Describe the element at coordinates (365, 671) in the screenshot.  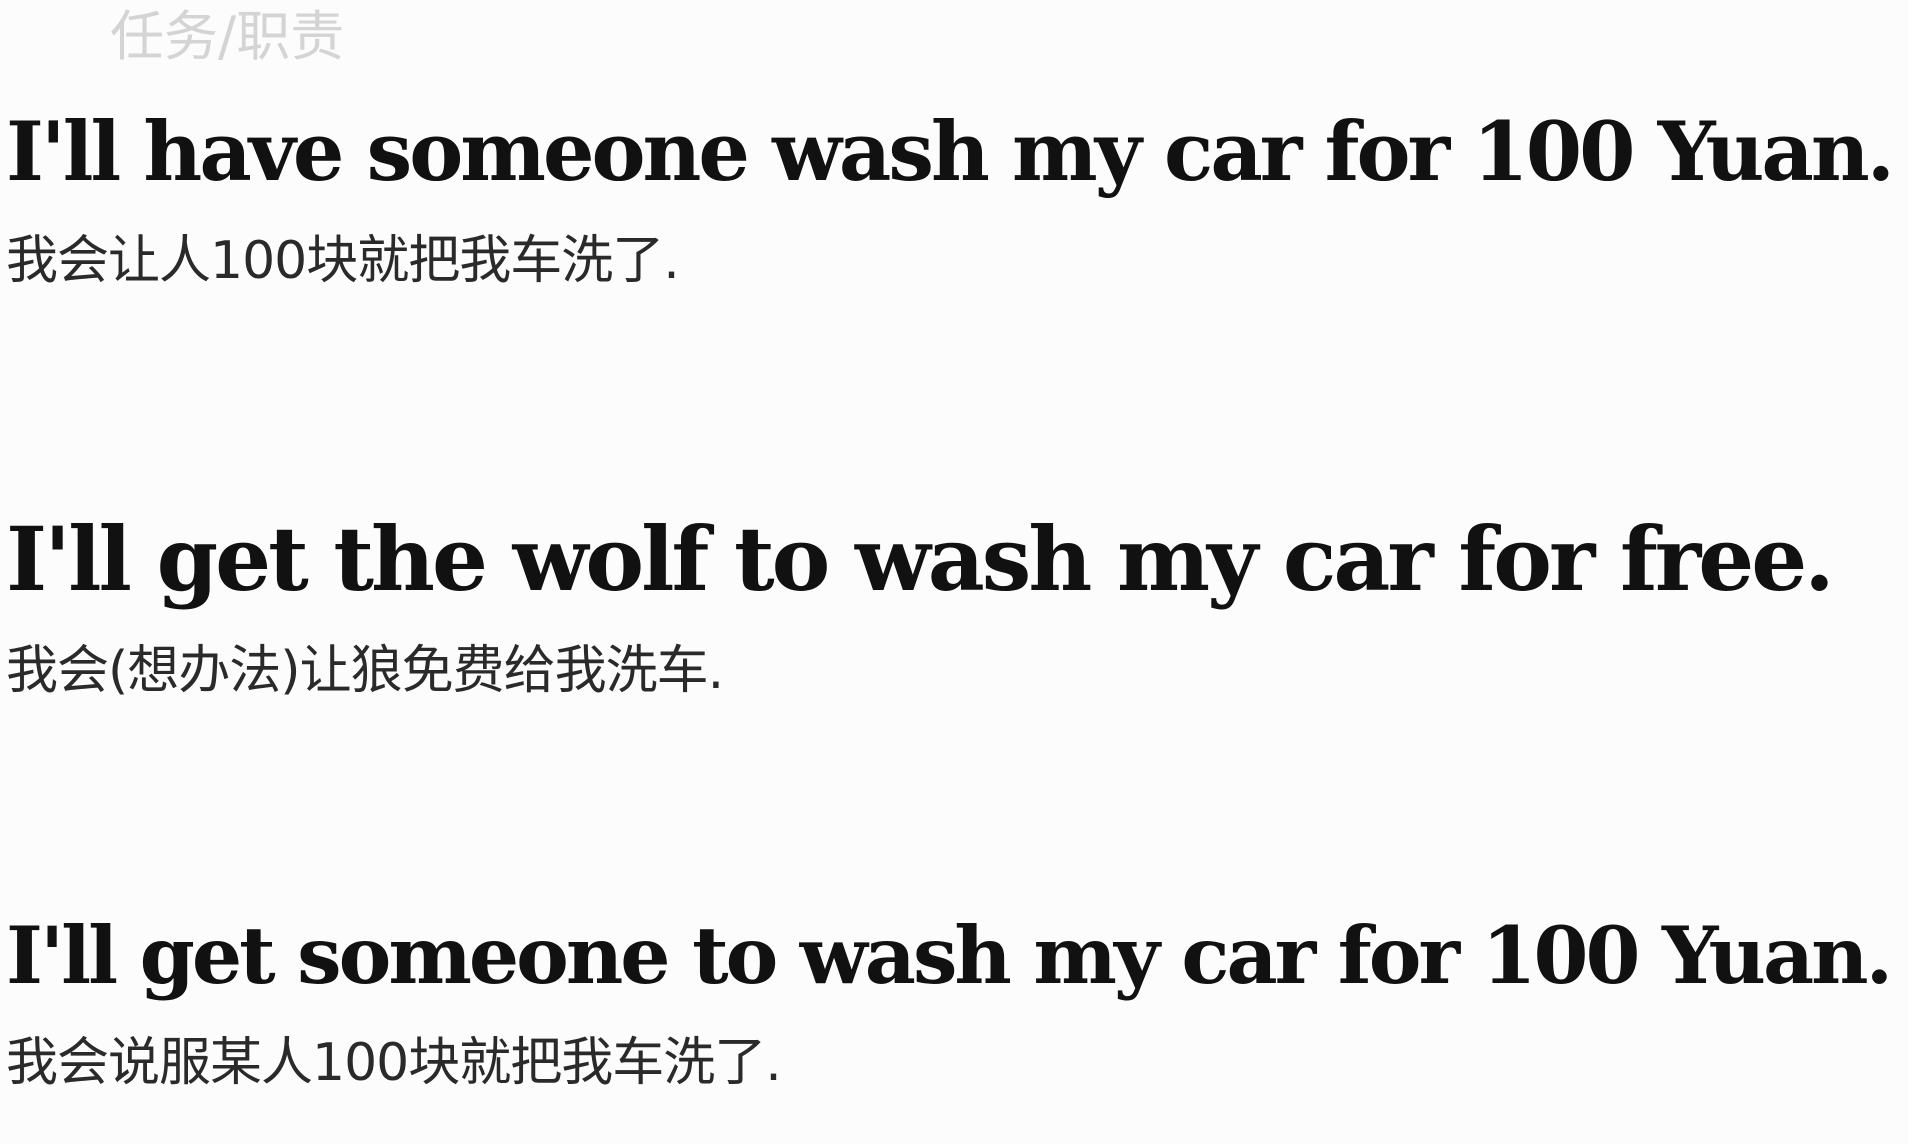
I see `chinese-translation: 我会(想办法)让狼免费给我洗车.` at that location.